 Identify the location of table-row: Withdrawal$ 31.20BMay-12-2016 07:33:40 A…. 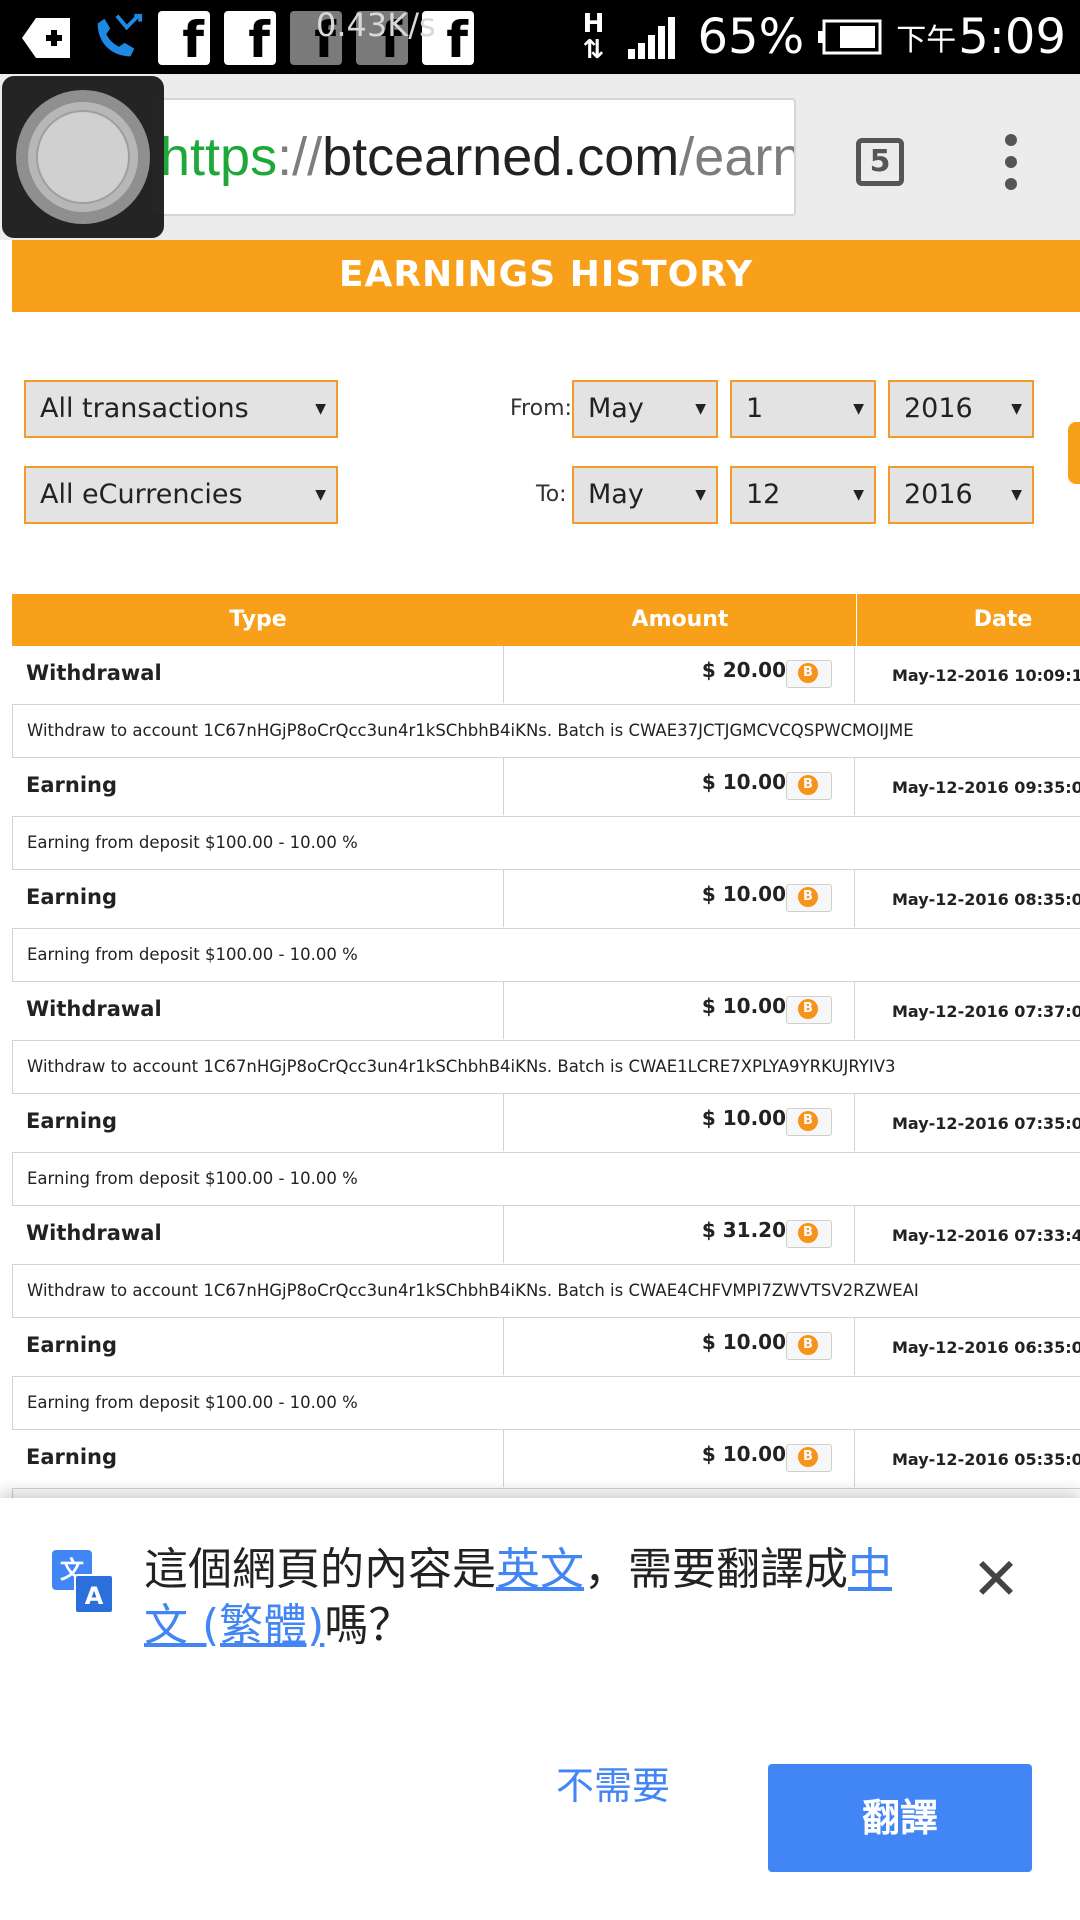
(546, 1235).